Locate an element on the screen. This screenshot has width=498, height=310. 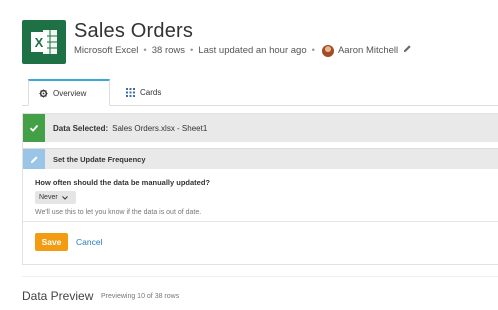
tab-bar: Overview Cards is located at coordinates (260, 92).